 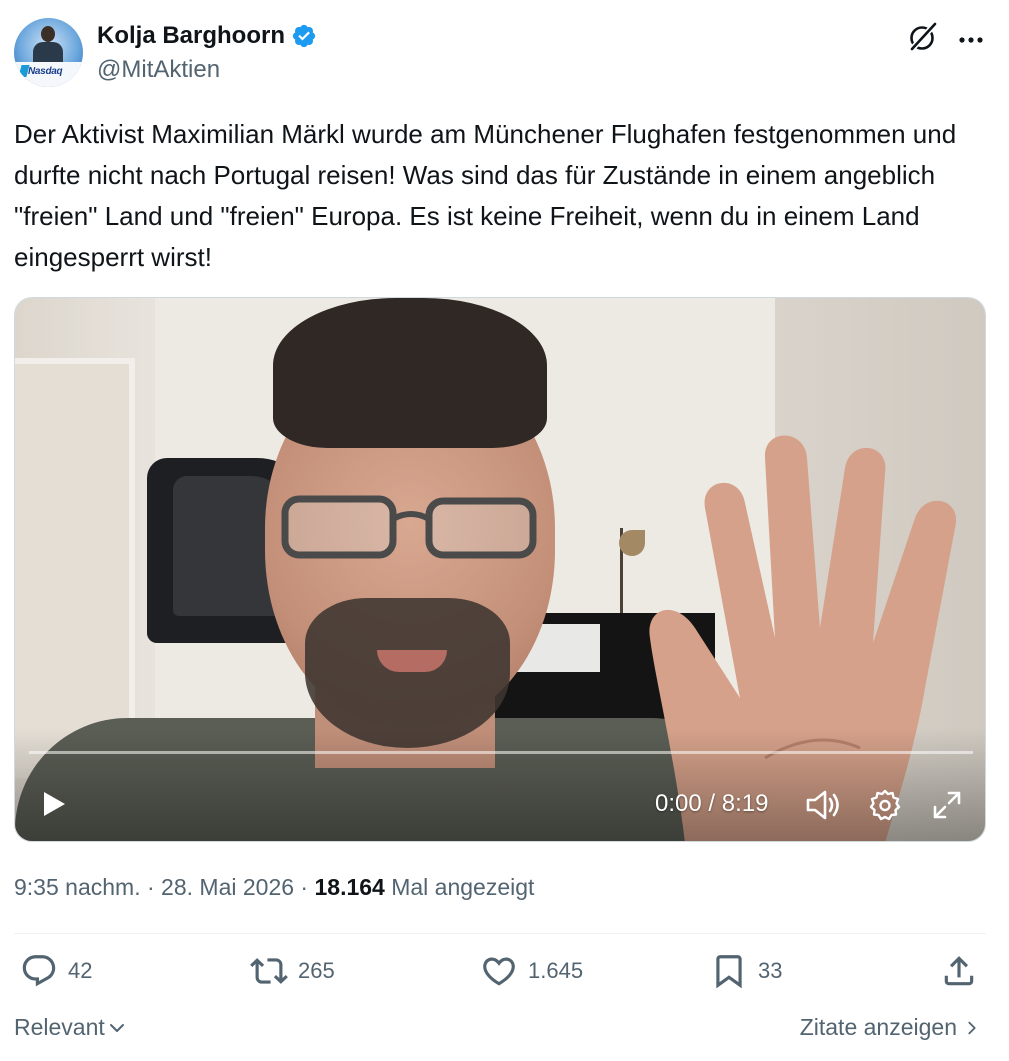 I want to click on fullscreen-icon, so click(x=947, y=805).